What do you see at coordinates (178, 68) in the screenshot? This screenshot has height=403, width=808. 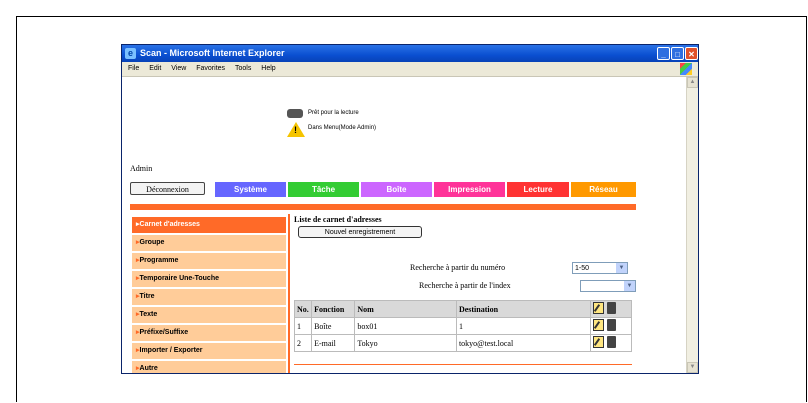 I see `menu-view: View` at bounding box center [178, 68].